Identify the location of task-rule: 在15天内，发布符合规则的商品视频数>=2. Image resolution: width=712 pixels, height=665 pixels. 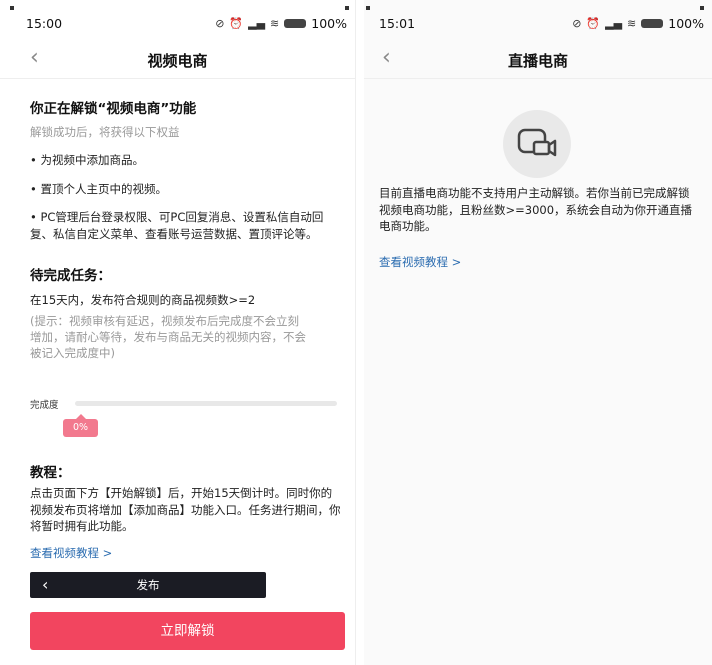
(185, 300).